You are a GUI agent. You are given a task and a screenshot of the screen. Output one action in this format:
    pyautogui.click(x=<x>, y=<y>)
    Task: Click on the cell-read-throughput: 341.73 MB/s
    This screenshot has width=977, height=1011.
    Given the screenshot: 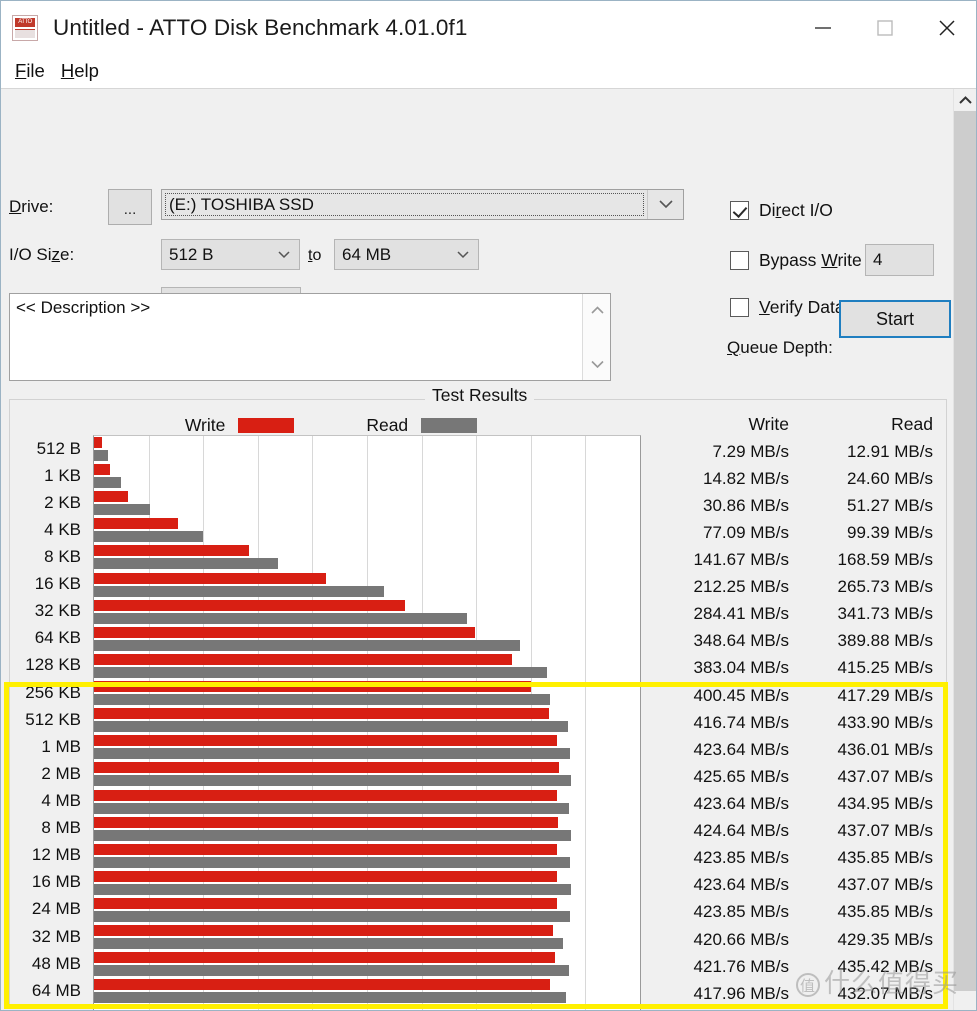 What is the action you would take?
    pyautogui.click(x=885, y=614)
    